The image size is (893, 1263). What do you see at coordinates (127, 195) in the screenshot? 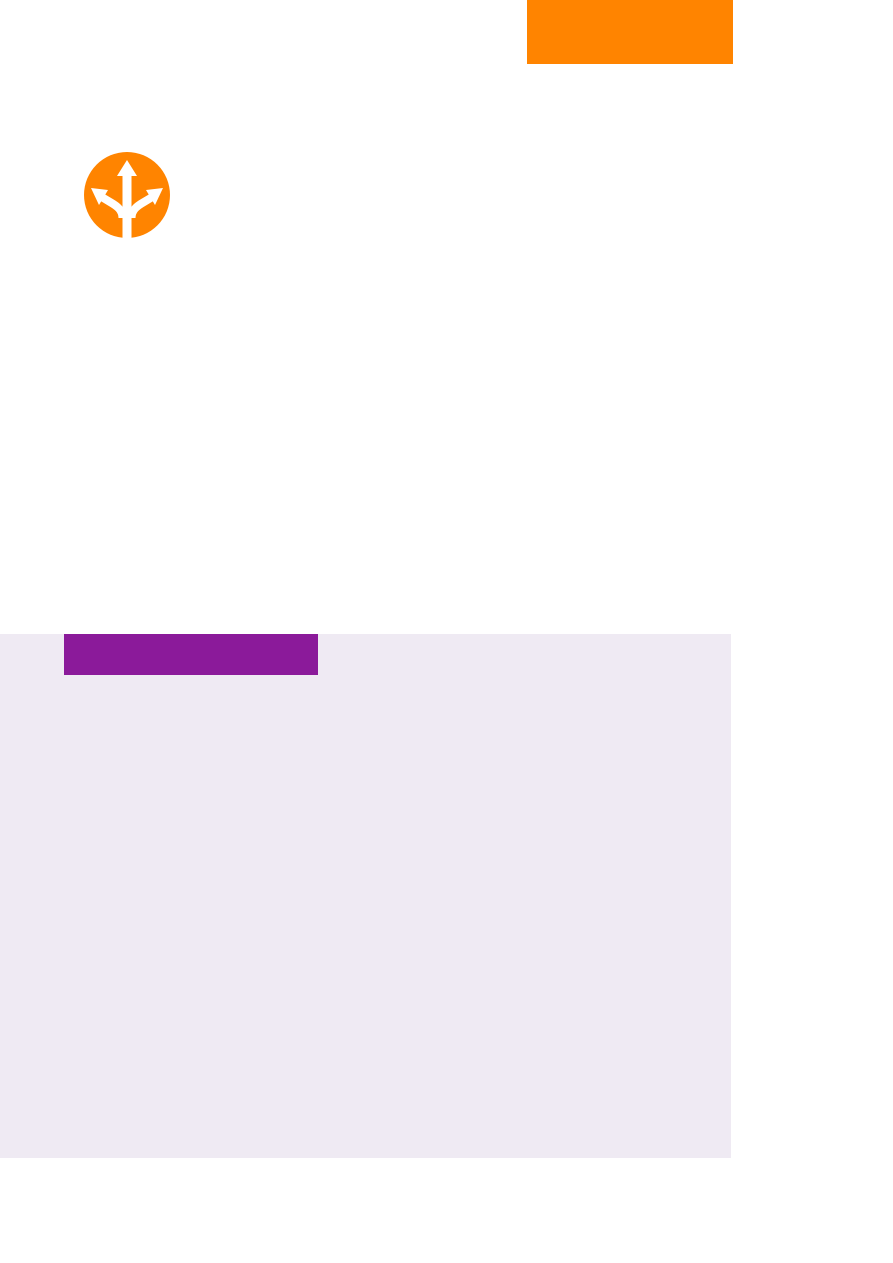
I see `split-arrows-icon` at bounding box center [127, 195].